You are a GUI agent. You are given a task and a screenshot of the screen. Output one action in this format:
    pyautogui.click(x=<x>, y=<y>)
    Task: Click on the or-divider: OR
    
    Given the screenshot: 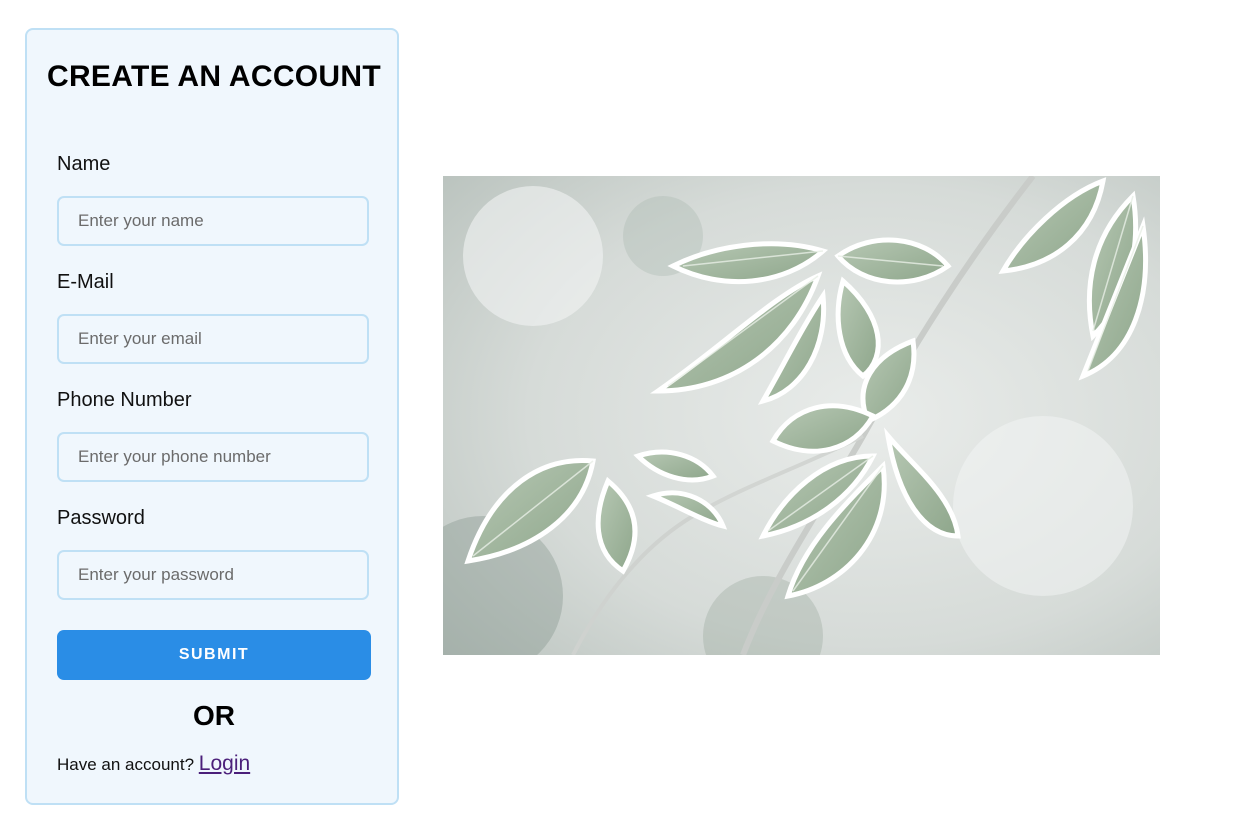 What is the action you would take?
    pyautogui.click(x=214, y=715)
    